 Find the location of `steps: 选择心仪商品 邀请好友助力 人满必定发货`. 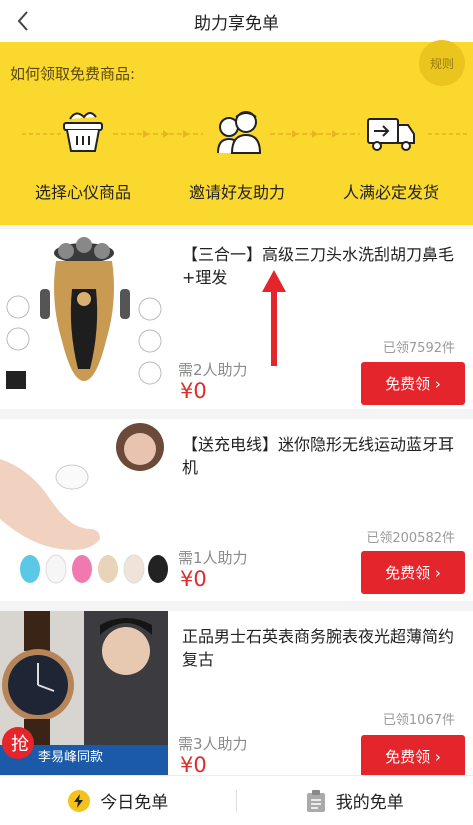

steps: 选择心仪商品 邀请好友助力 人满必定发货 is located at coordinates (236, 160).